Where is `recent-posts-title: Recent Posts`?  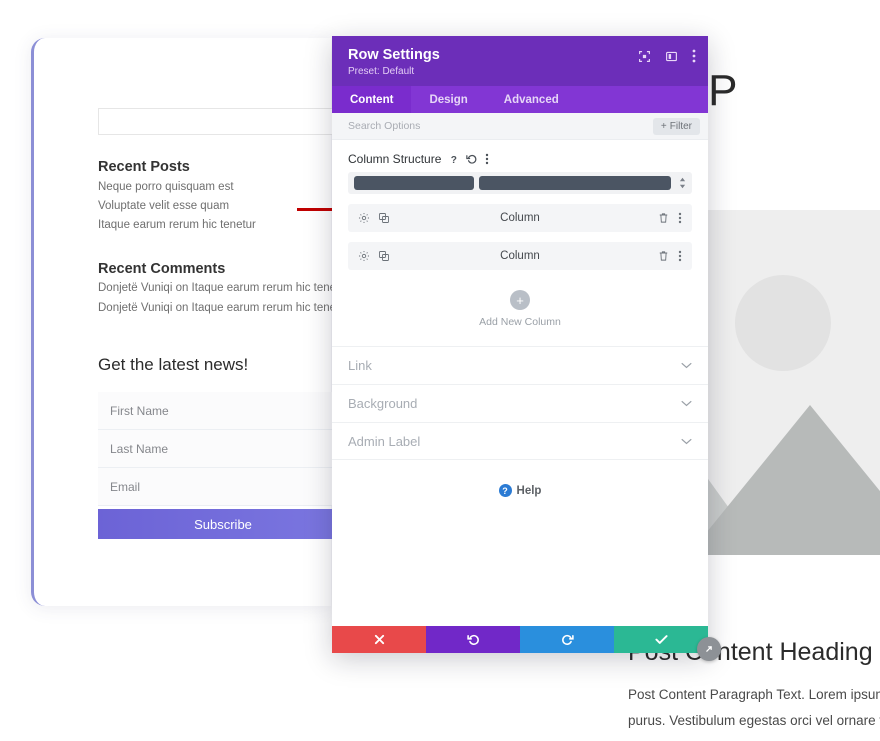 recent-posts-title: Recent Posts is located at coordinates (144, 167).